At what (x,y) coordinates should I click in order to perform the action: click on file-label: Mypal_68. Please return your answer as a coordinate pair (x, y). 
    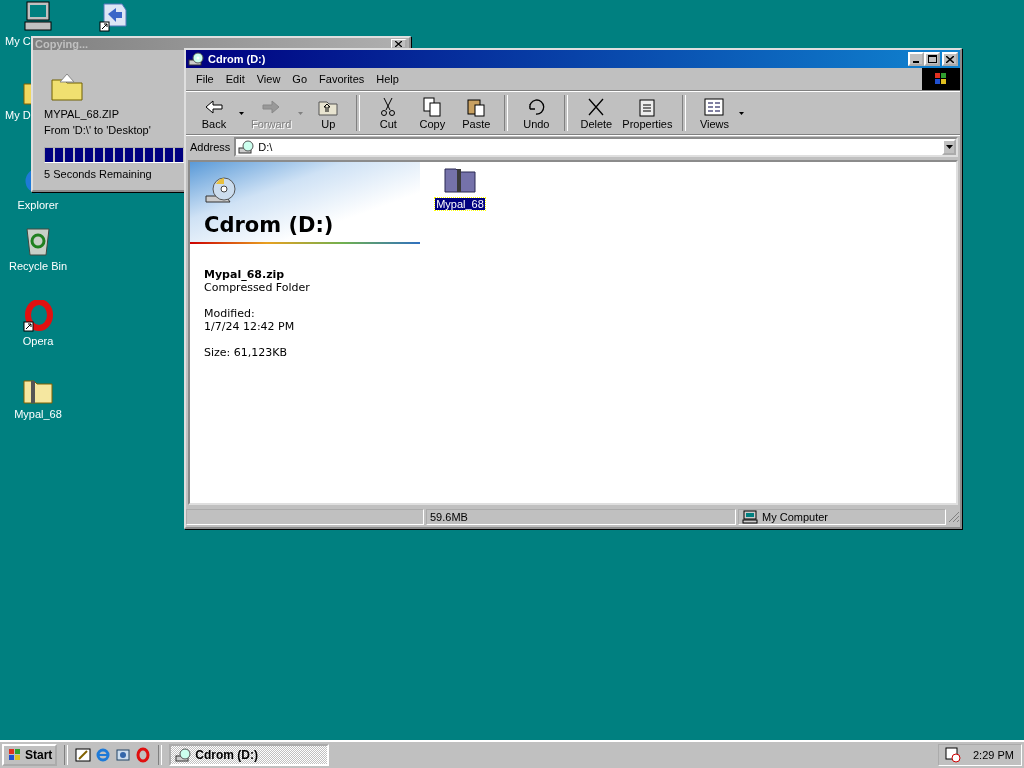
    Looking at the image, I should click on (460, 204).